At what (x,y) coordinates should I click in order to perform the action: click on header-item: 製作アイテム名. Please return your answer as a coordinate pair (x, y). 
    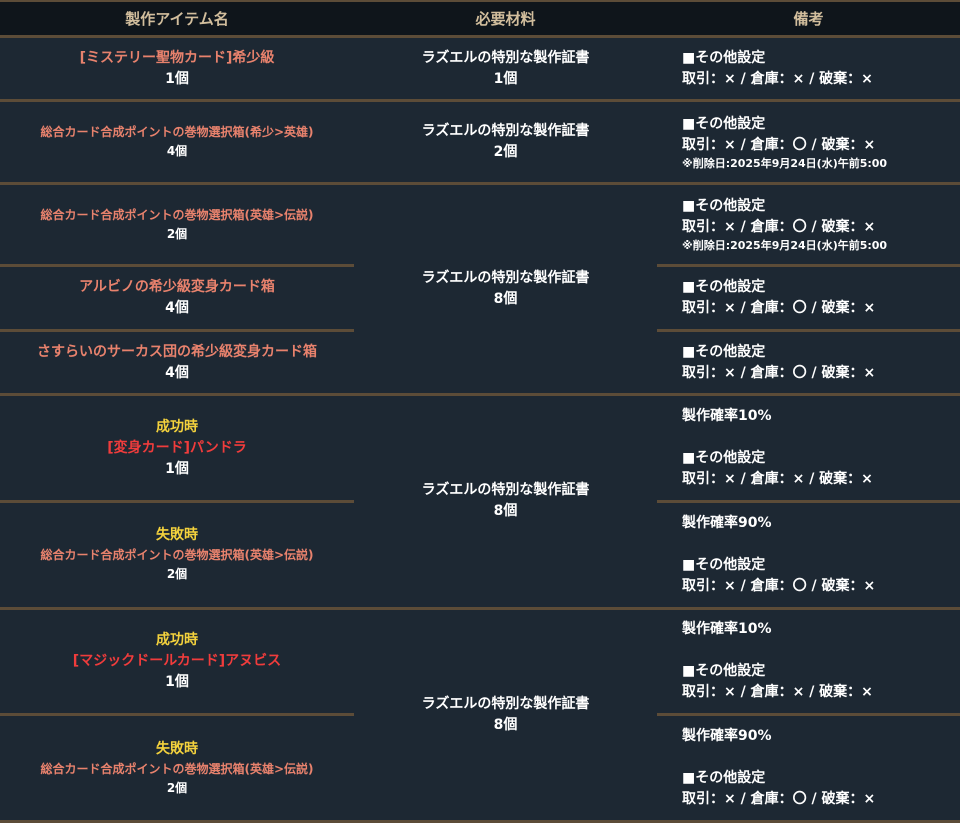
    Looking at the image, I should click on (177, 19).